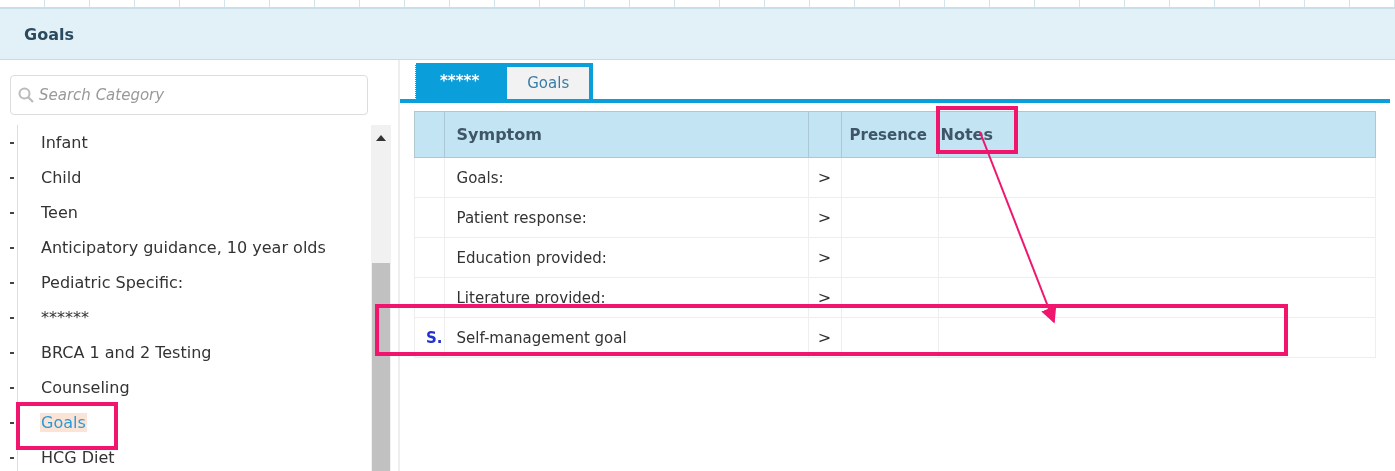 This screenshot has width=1395, height=471. Describe the element at coordinates (59, 212) in the screenshot. I see `category-item: Teen` at that location.